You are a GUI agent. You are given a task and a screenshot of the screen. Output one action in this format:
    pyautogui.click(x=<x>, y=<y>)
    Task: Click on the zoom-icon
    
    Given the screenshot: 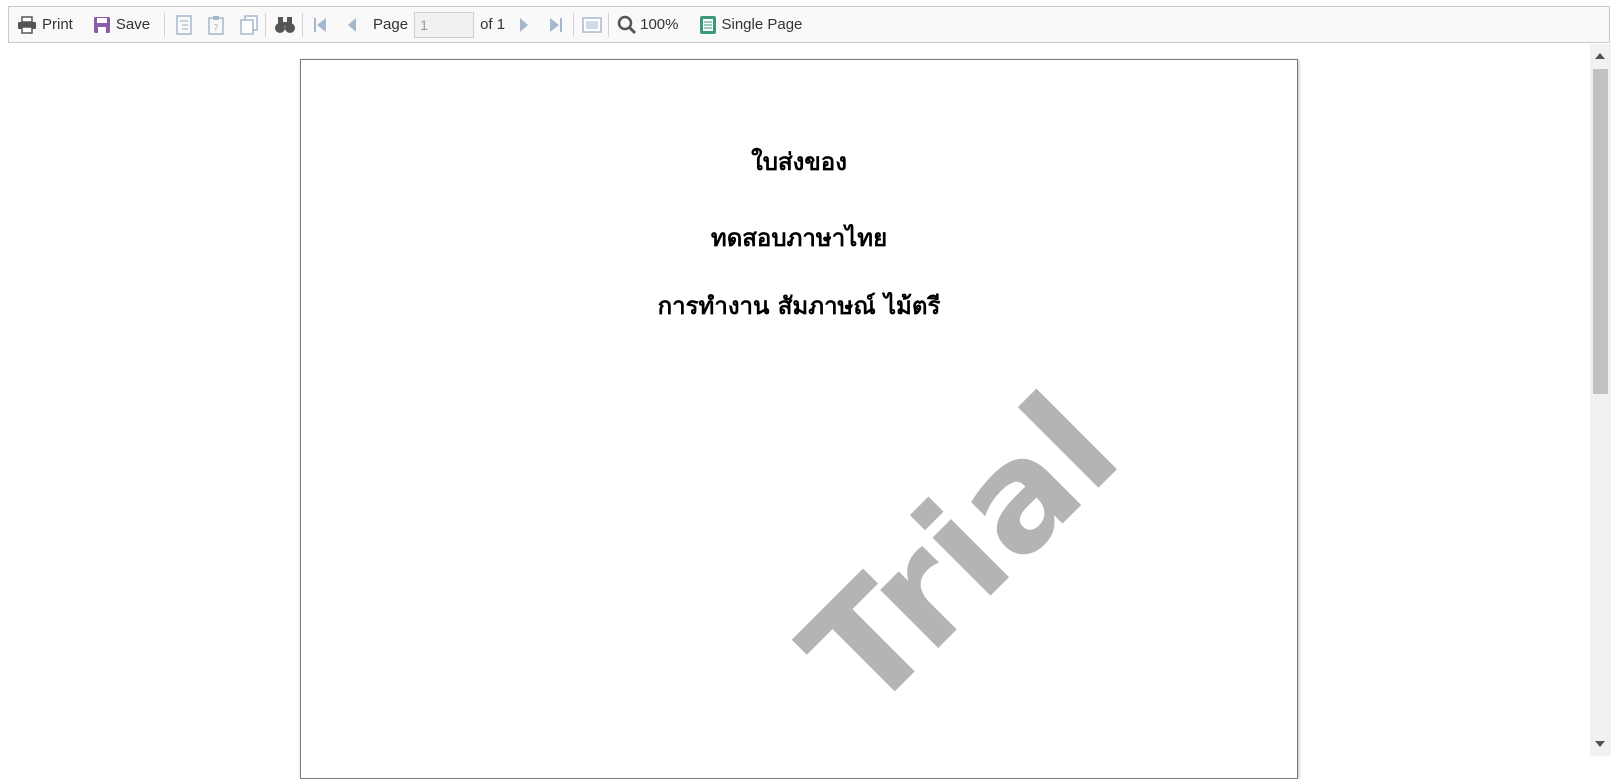 What is the action you would take?
    pyautogui.click(x=627, y=25)
    